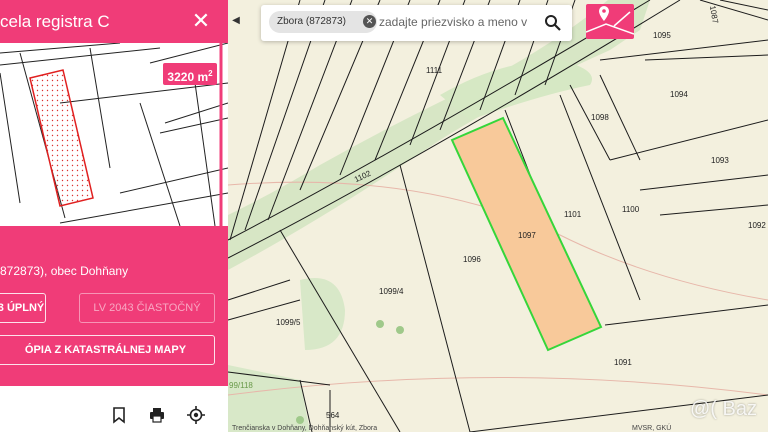 This screenshot has height=432, width=768. Describe the element at coordinates (600, 117) in the screenshot. I see `parcel-label: 1098` at that location.